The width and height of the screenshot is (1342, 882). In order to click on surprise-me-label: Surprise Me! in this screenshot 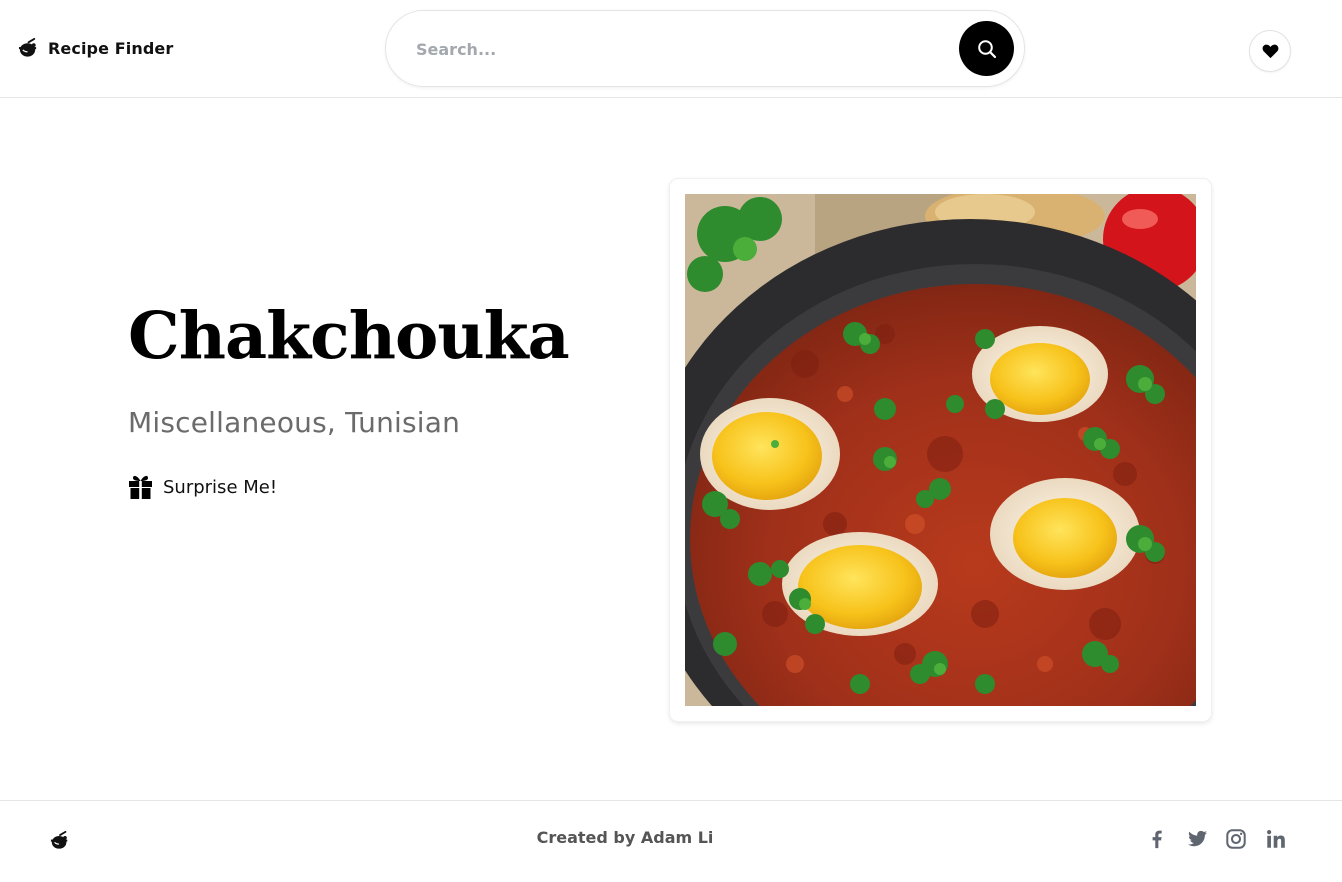, I will do `click(220, 487)`.